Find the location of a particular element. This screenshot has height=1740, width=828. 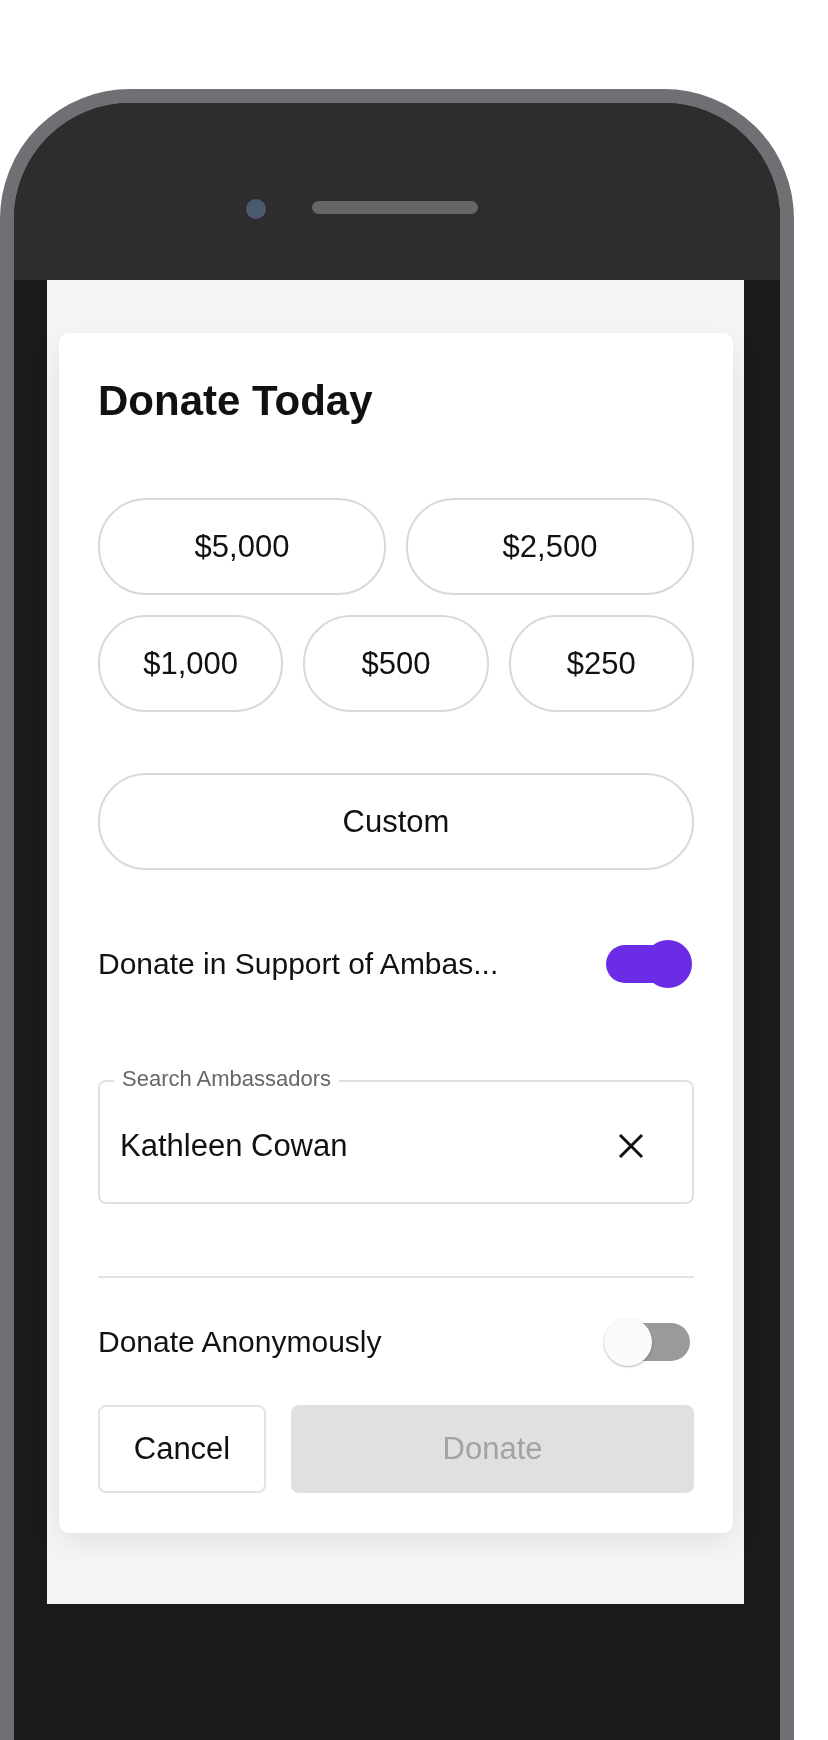

camera-icon is located at coordinates (256, 209).